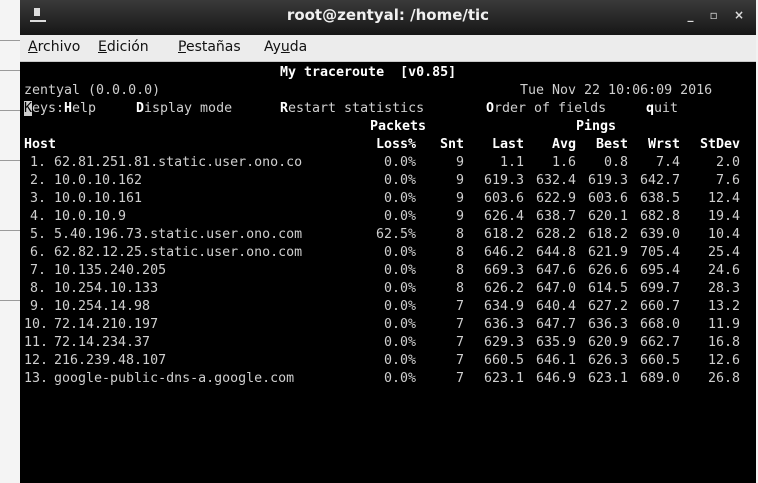 The width and height of the screenshot is (758, 483). What do you see at coordinates (37, 252) in the screenshot?
I see `hop-number: 6.` at bounding box center [37, 252].